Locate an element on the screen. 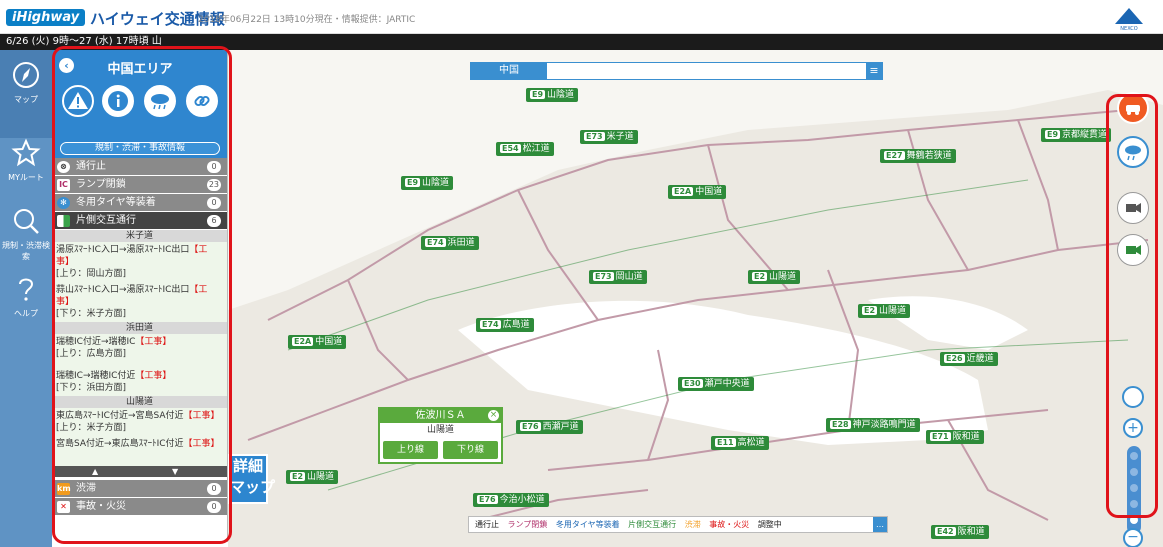  route-label: E26 近畿道 is located at coordinates (969, 359).